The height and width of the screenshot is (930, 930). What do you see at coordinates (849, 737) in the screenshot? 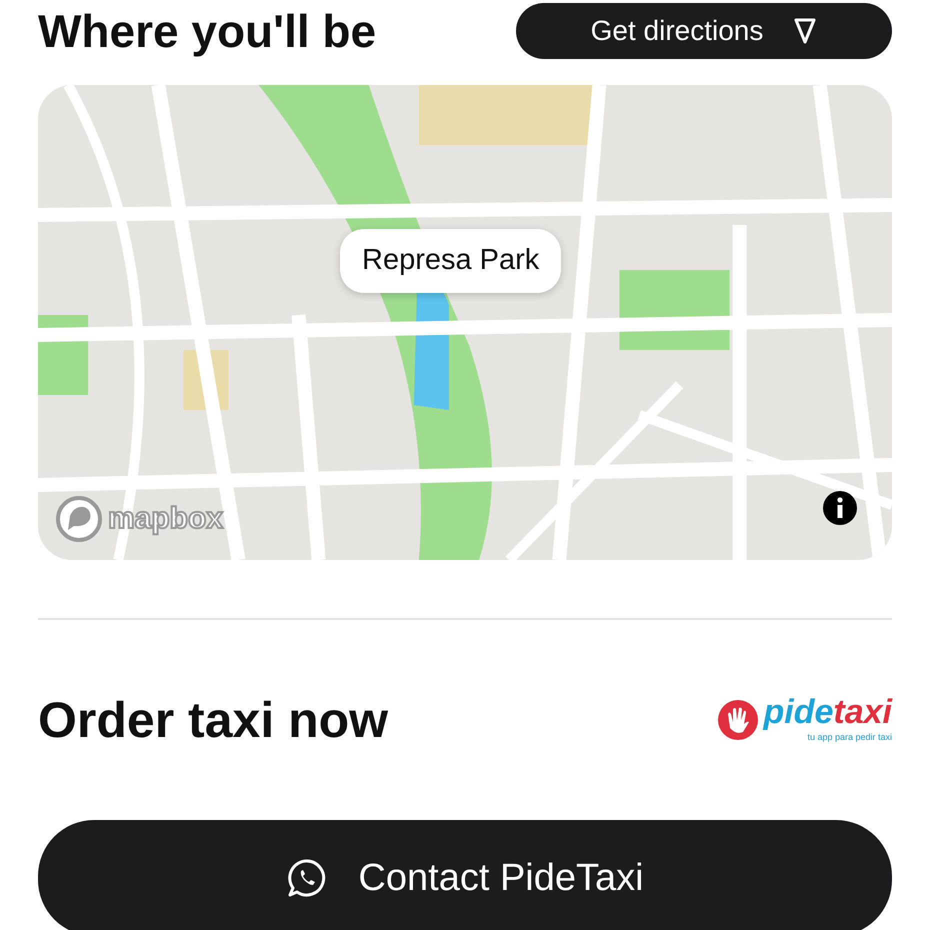
I see `logo-tagline: tu app para pedir taxi` at bounding box center [849, 737].